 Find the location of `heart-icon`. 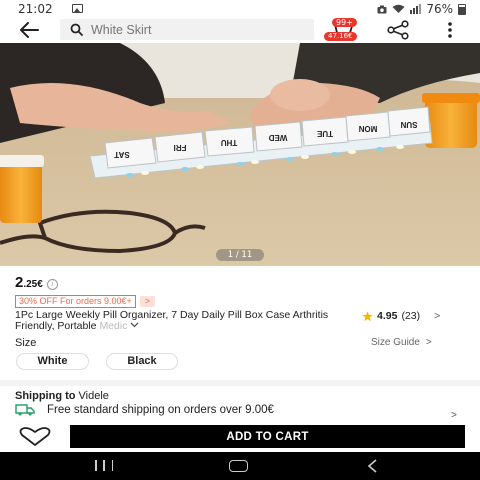

heart-icon is located at coordinates (35, 437).